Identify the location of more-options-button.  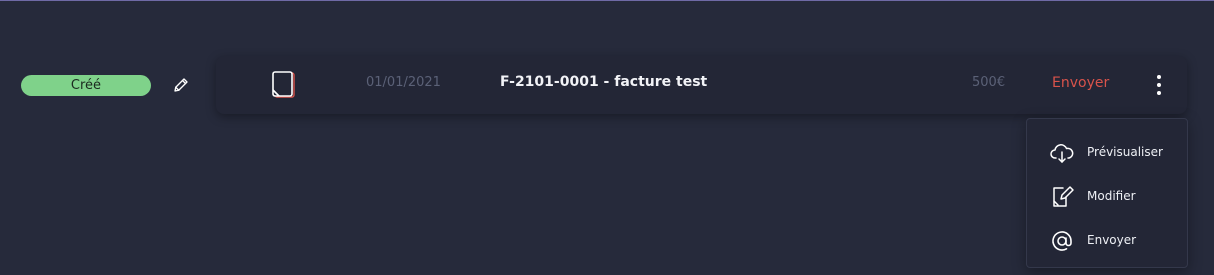
(1159, 85).